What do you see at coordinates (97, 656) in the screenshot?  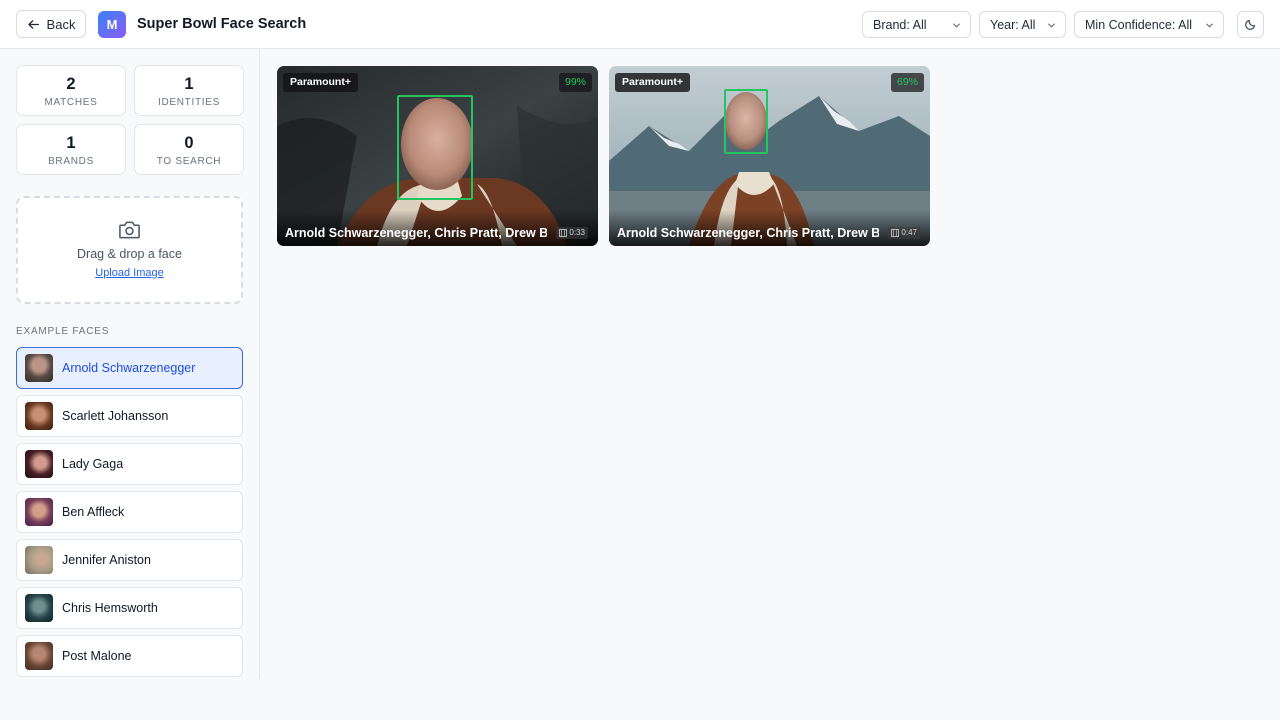 I see `face-name: Post Malone` at bounding box center [97, 656].